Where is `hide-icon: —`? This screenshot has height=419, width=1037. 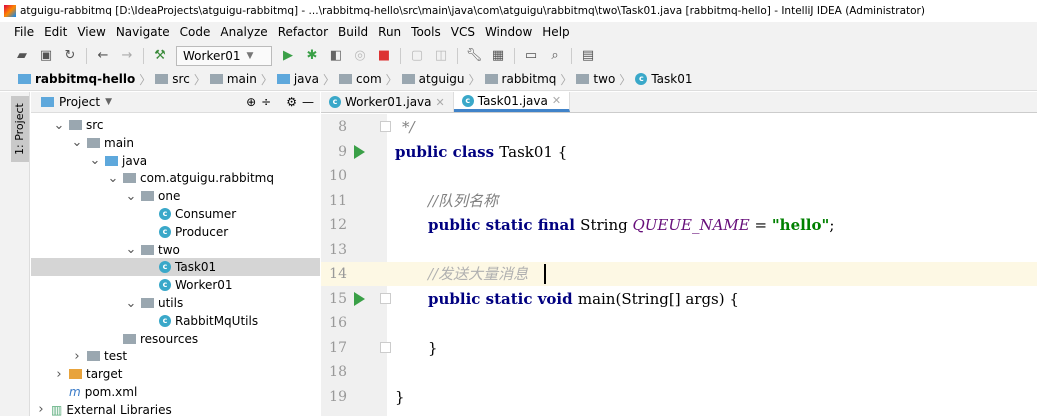 hide-icon: — is located at coordinates (308, 102).